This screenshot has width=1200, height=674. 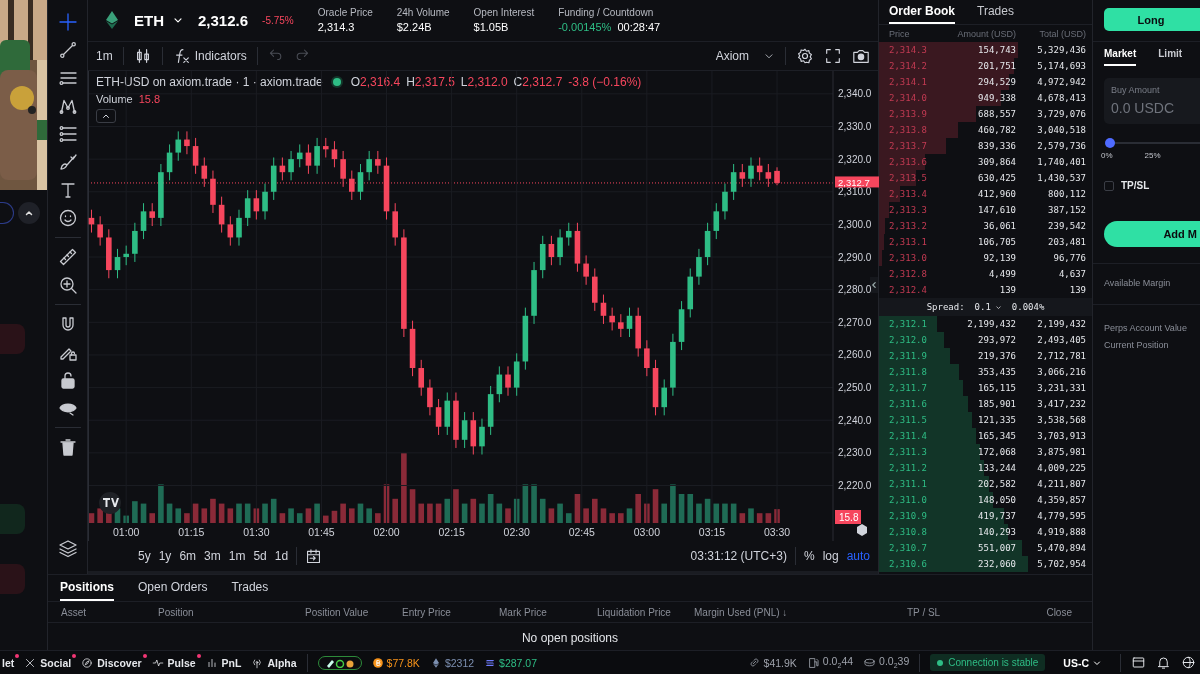 What do you see at coordinates (991, 324) in the screenshot?
I see `amount-cell-text: 2,199,432` at bounding box center [991, 324].